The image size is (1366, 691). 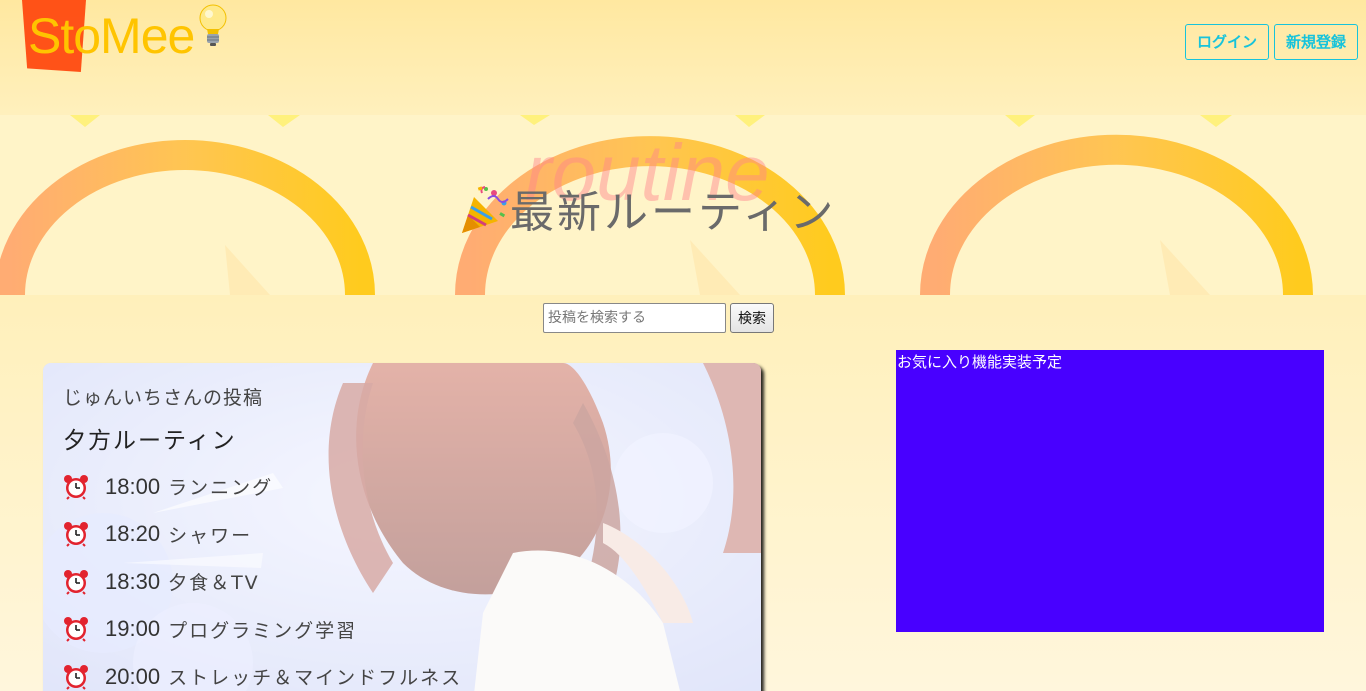 I want to click on search-input, so click(x=634, y=318).